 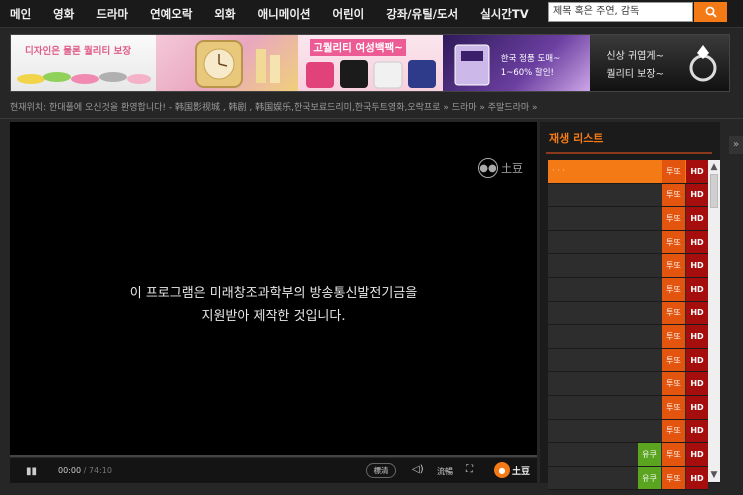 I want to click on ad-cosmetics: 한국 정품 도매~ 1~60% 할인!, so click(x=516, y=63).